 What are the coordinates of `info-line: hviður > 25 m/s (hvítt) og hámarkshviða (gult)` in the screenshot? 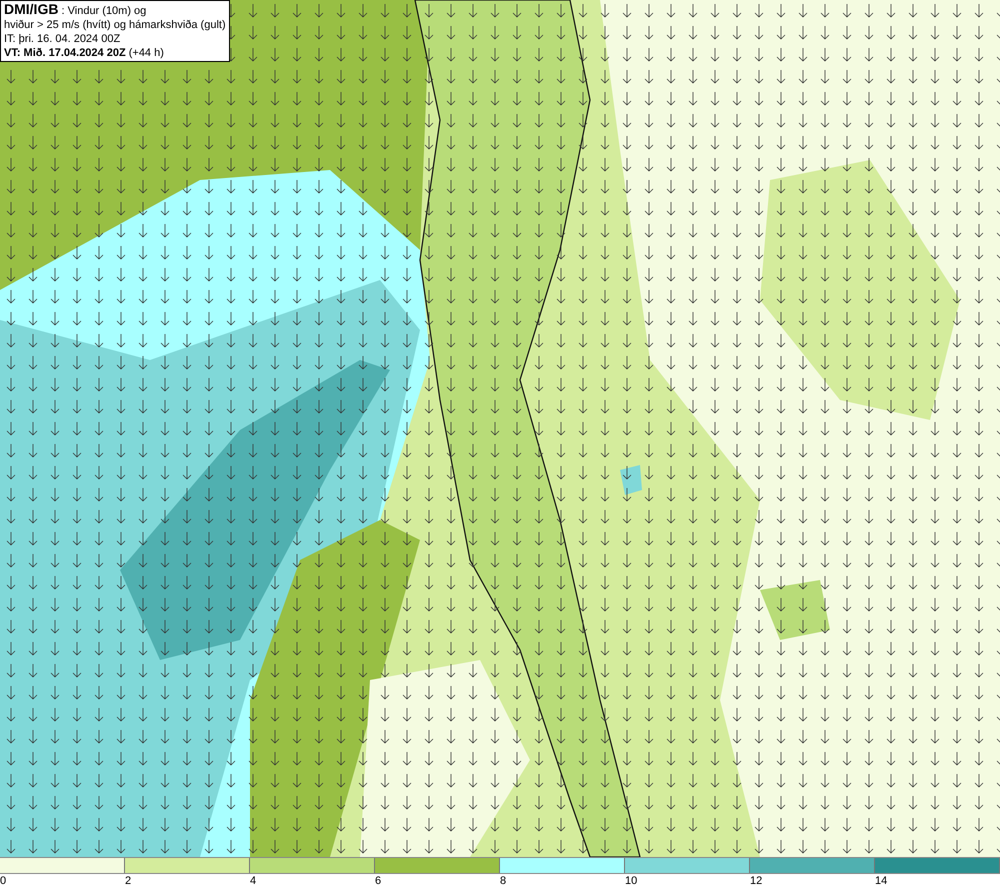 It's located at (115, 25).